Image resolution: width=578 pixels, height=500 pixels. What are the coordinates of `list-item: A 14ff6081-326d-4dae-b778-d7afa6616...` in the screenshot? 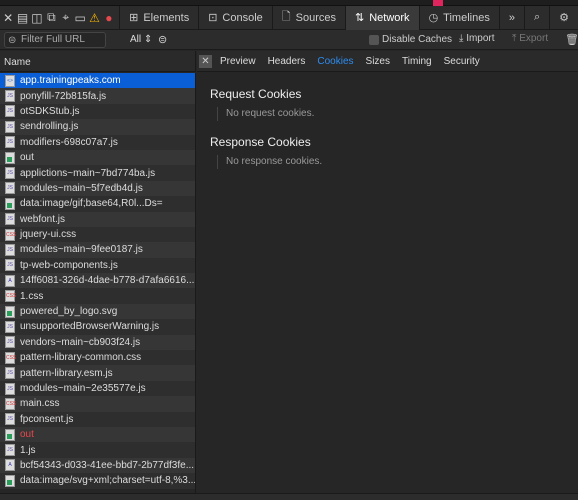 It's located at (97, 281).